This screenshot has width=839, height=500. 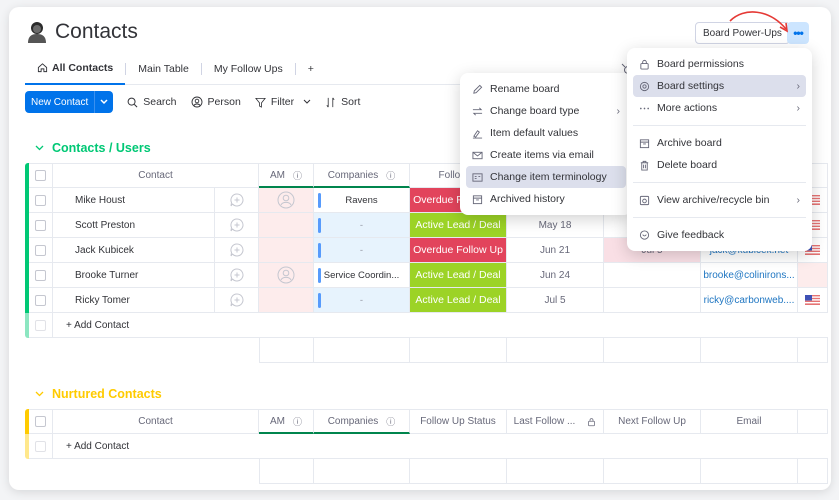 I want to click on header-cell: AM ⓘ, so click(x=286, y=421).